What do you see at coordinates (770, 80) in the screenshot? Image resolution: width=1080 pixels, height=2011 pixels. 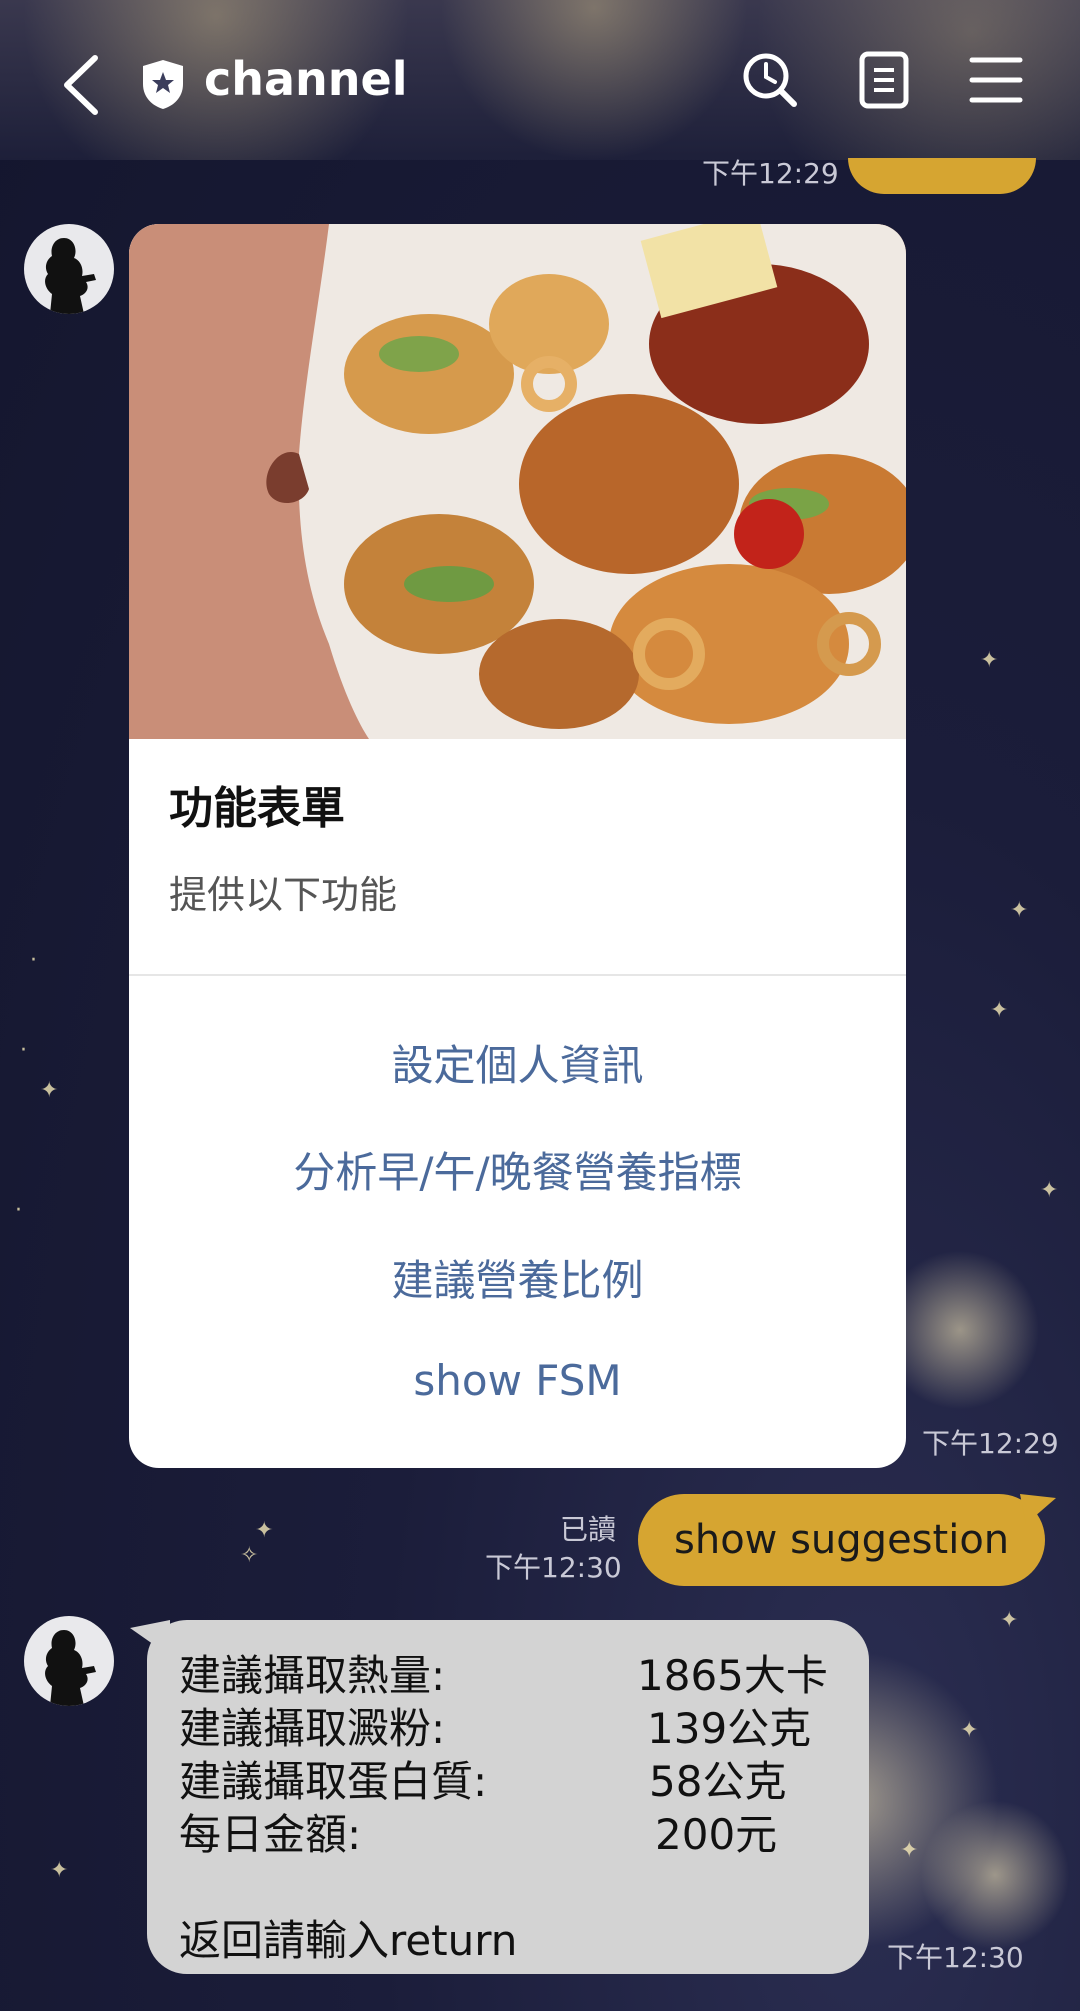 I see `clock-search-icon` at bounding box center [770, 80].